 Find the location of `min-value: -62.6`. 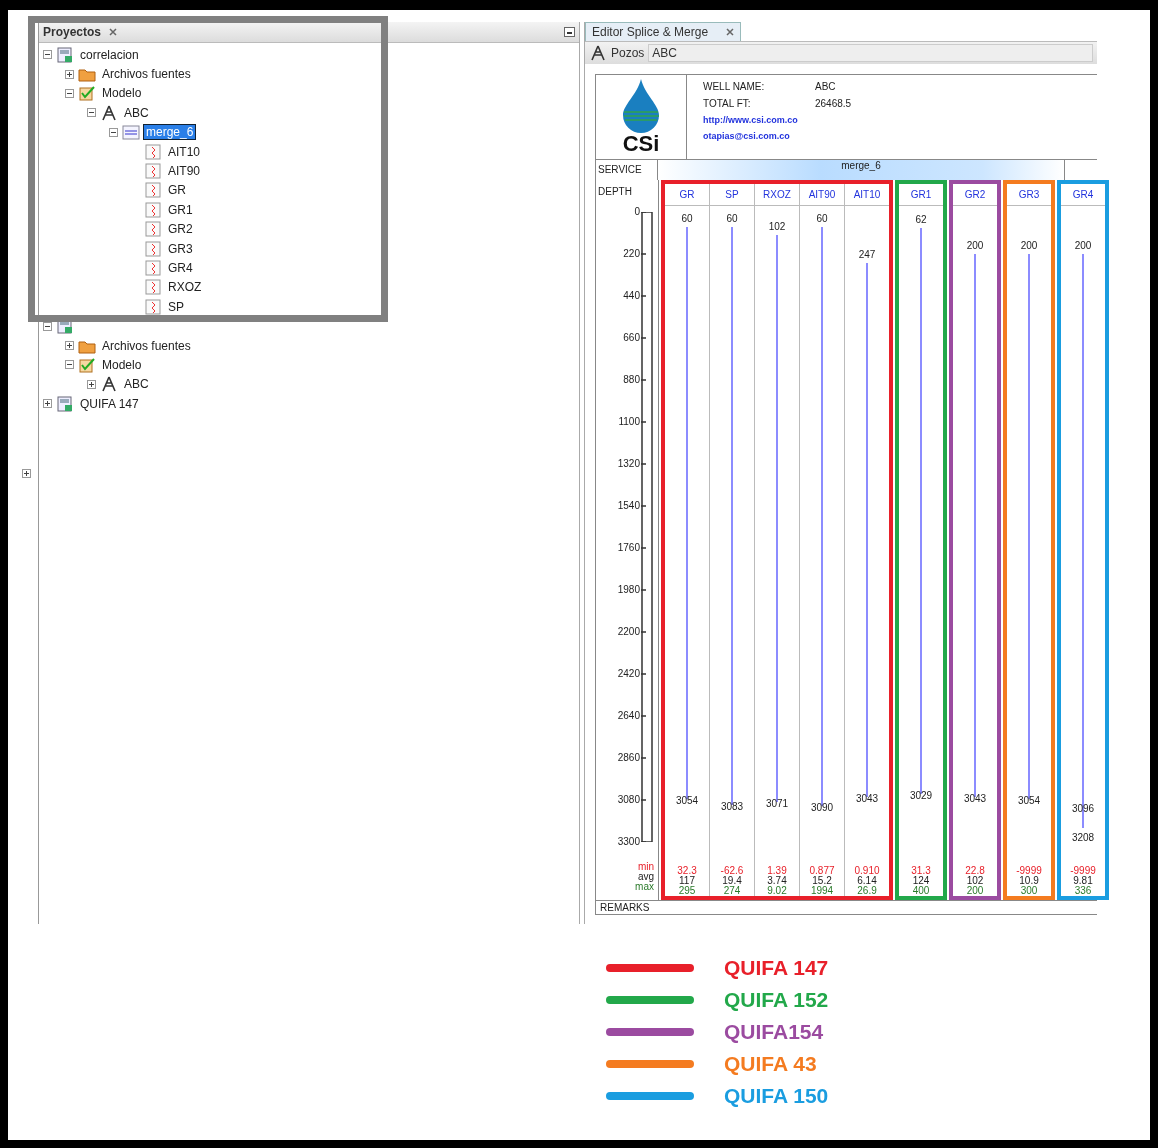

min-value: -62.6 is located at coordinates (732, 871).